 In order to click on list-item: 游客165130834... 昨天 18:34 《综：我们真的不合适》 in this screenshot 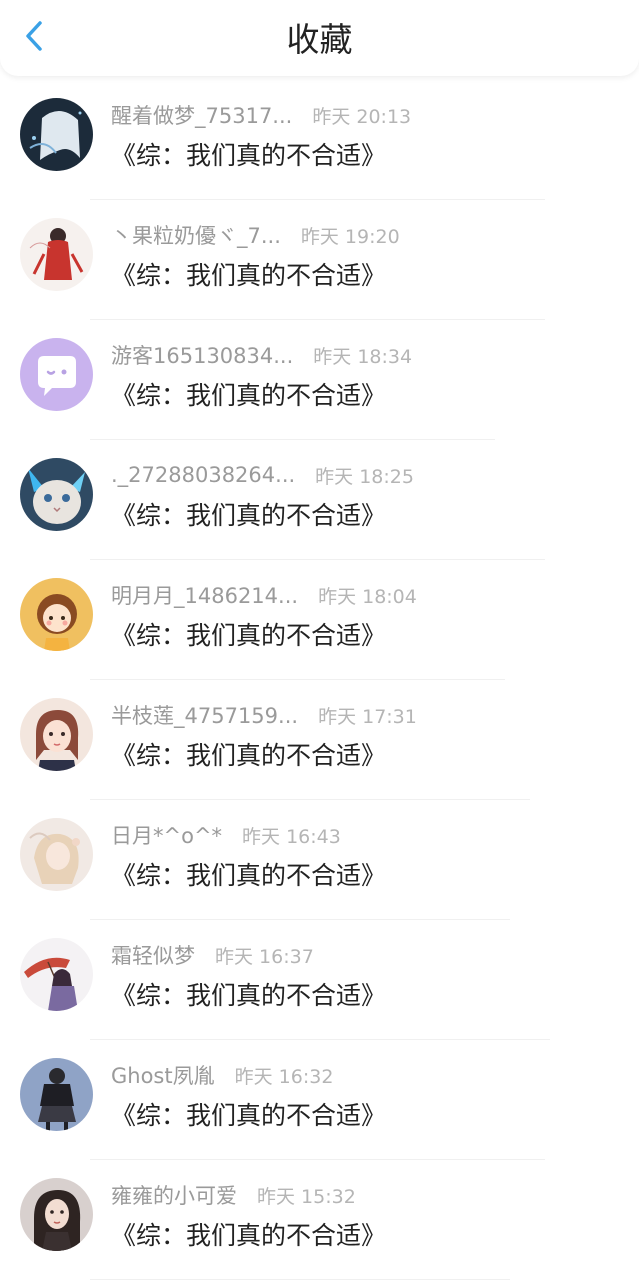, I will do `click(319, 380)`.